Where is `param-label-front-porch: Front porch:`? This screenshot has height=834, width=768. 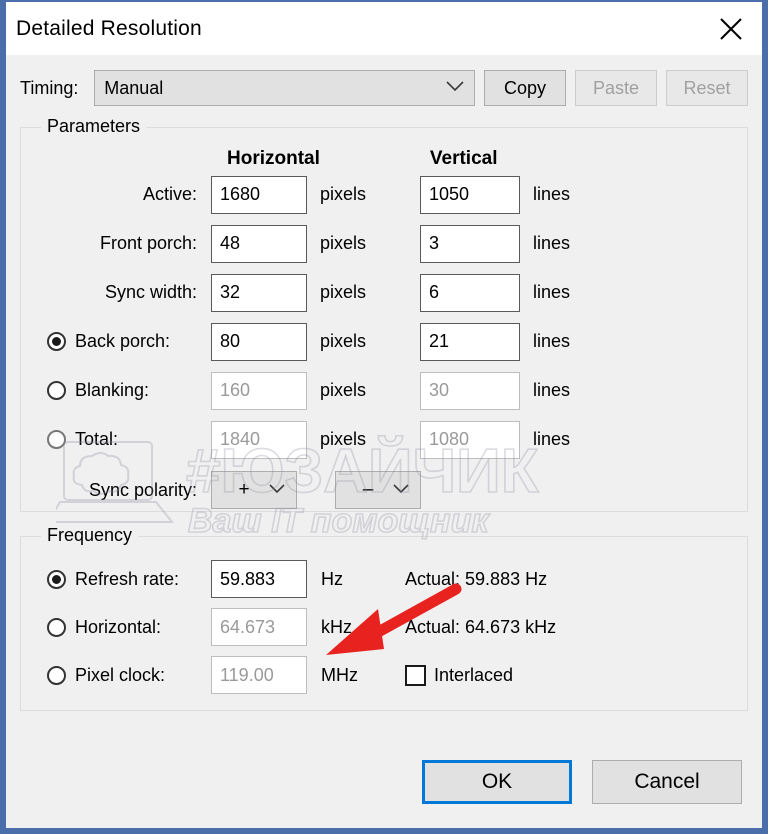 param-label-front-porch: Front porch: is located at coordinates (148, 243).